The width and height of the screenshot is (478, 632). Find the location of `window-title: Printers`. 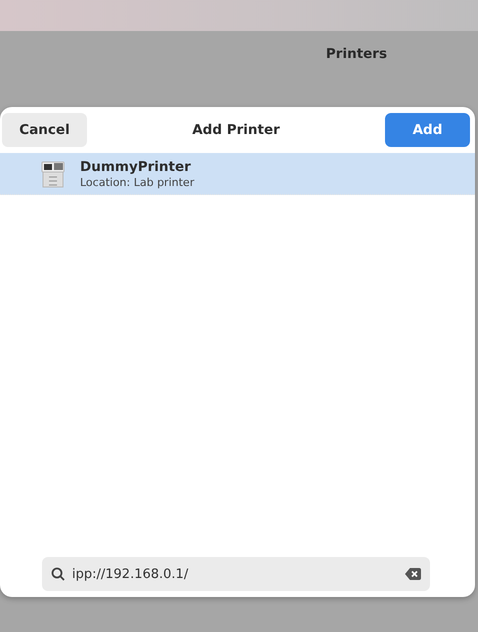

window-title: Printers is located at coordinates (356, 54).